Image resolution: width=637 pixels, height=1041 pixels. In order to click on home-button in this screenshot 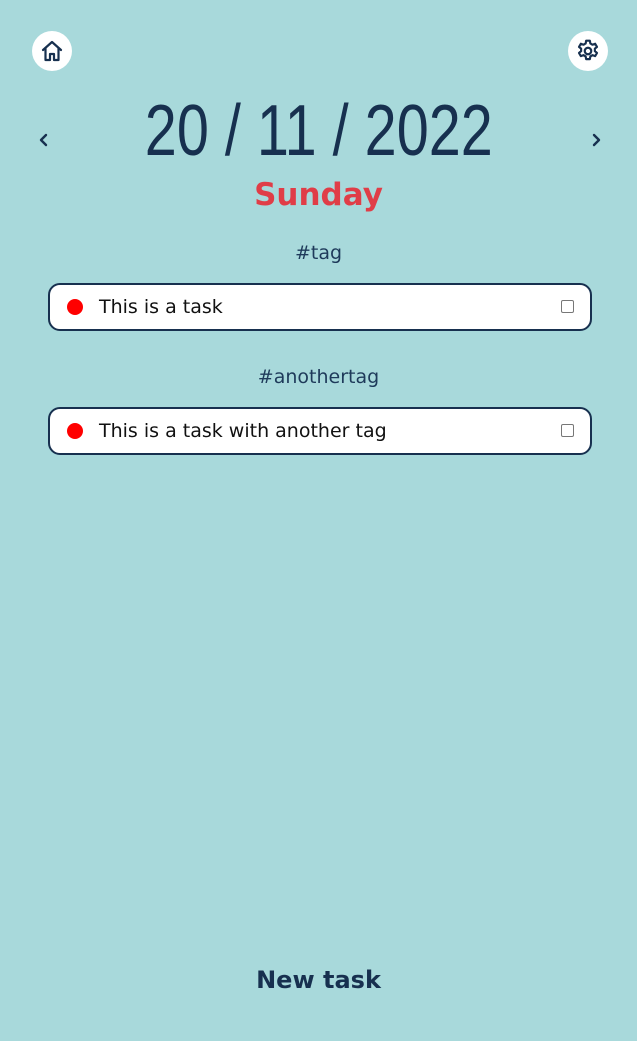, I will do `click(52, 51)`.